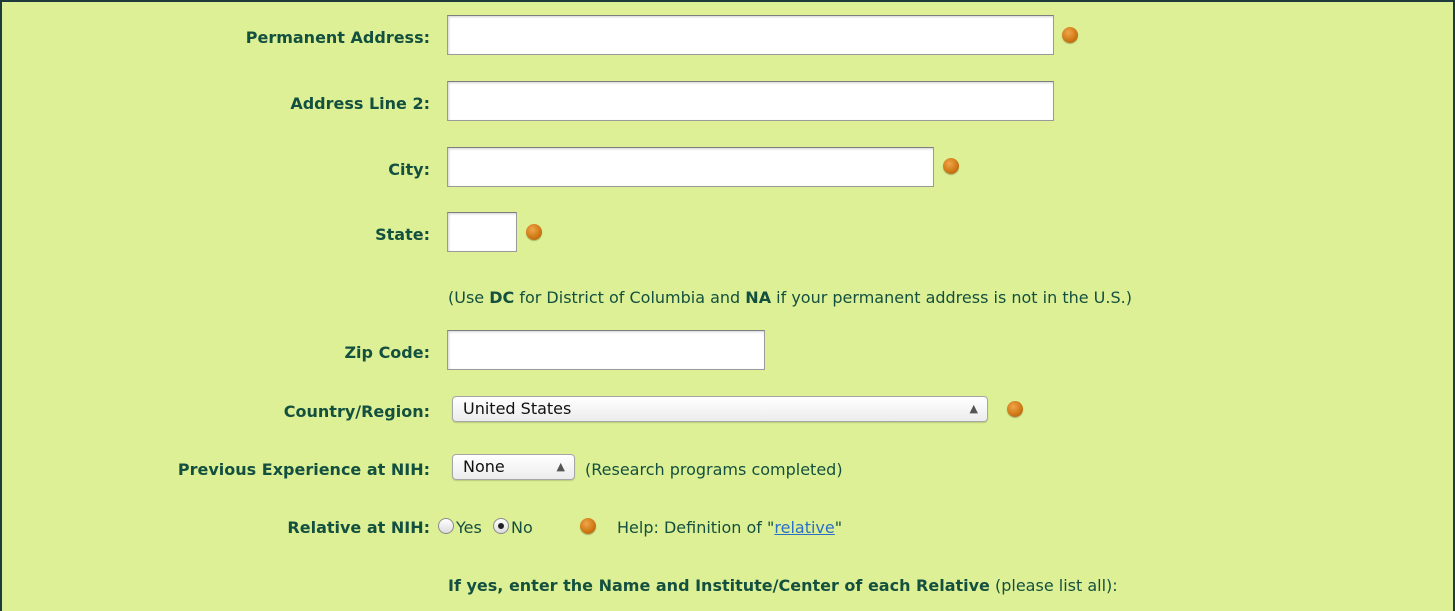 This screenshot has height=611, width=1455. Describe the element at coordinates (387, 352) in the screenshot. I see `zip-code-label: Zip Code:` at that location.